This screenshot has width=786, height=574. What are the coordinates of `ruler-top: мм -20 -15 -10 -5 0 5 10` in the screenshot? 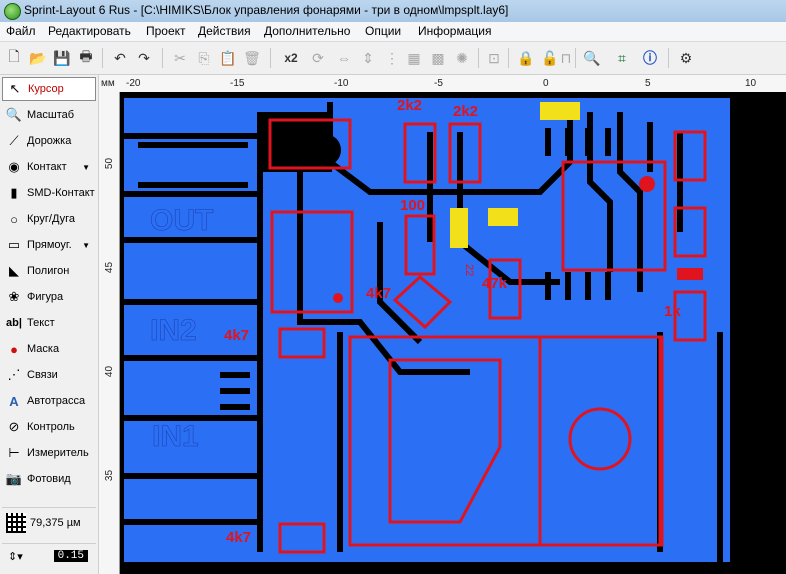 It's located at (442, 84).